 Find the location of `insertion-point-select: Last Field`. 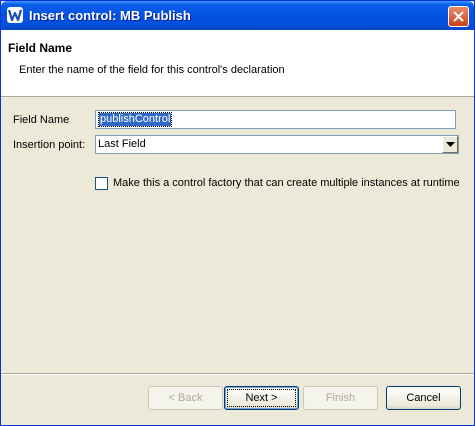

insertion-point-select: Last Field is located at coordinates (277, 144).